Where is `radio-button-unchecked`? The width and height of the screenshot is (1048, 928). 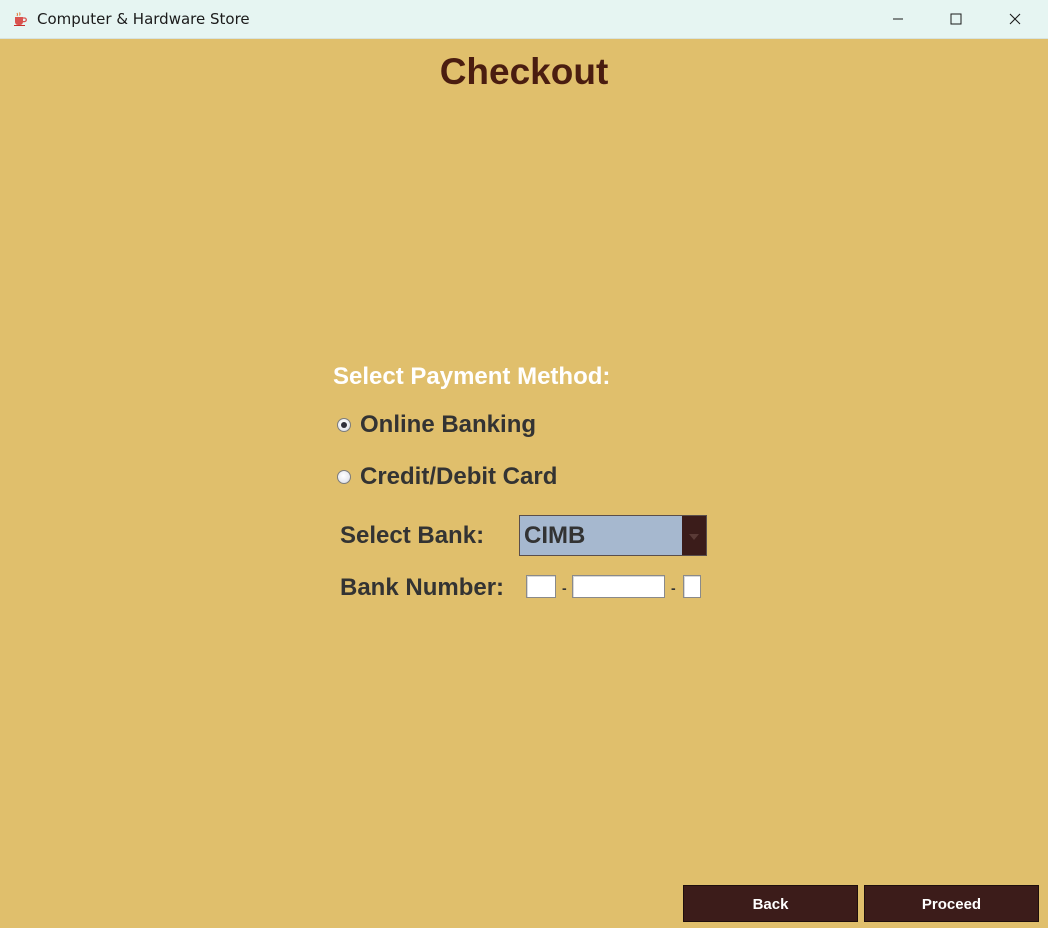
radio-button-unchecked is located at coordinates (344, 477).